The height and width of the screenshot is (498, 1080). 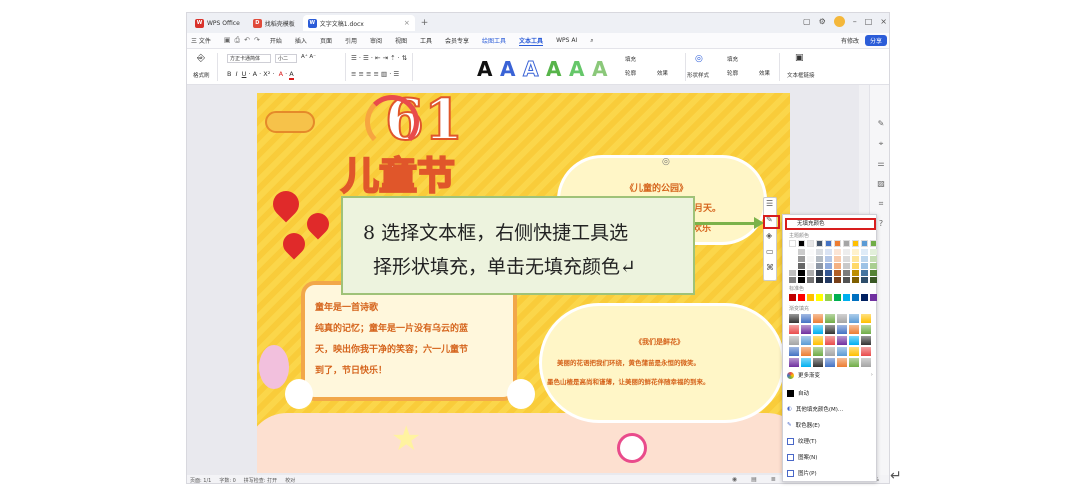 I want to click on wordart-style-5-icon: A, so click(x=576, y=69).